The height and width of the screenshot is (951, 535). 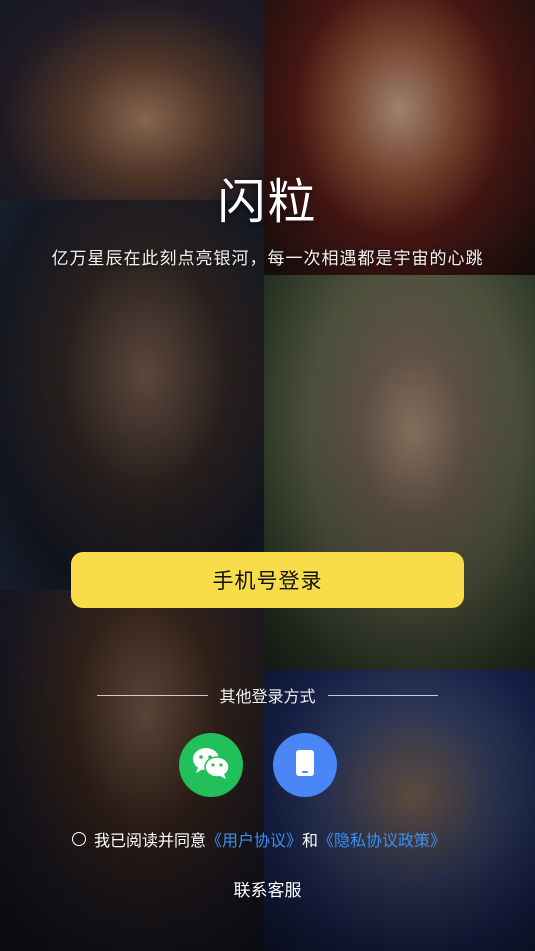 I want to click on wechat-login-button, so click(x=211, y=765).